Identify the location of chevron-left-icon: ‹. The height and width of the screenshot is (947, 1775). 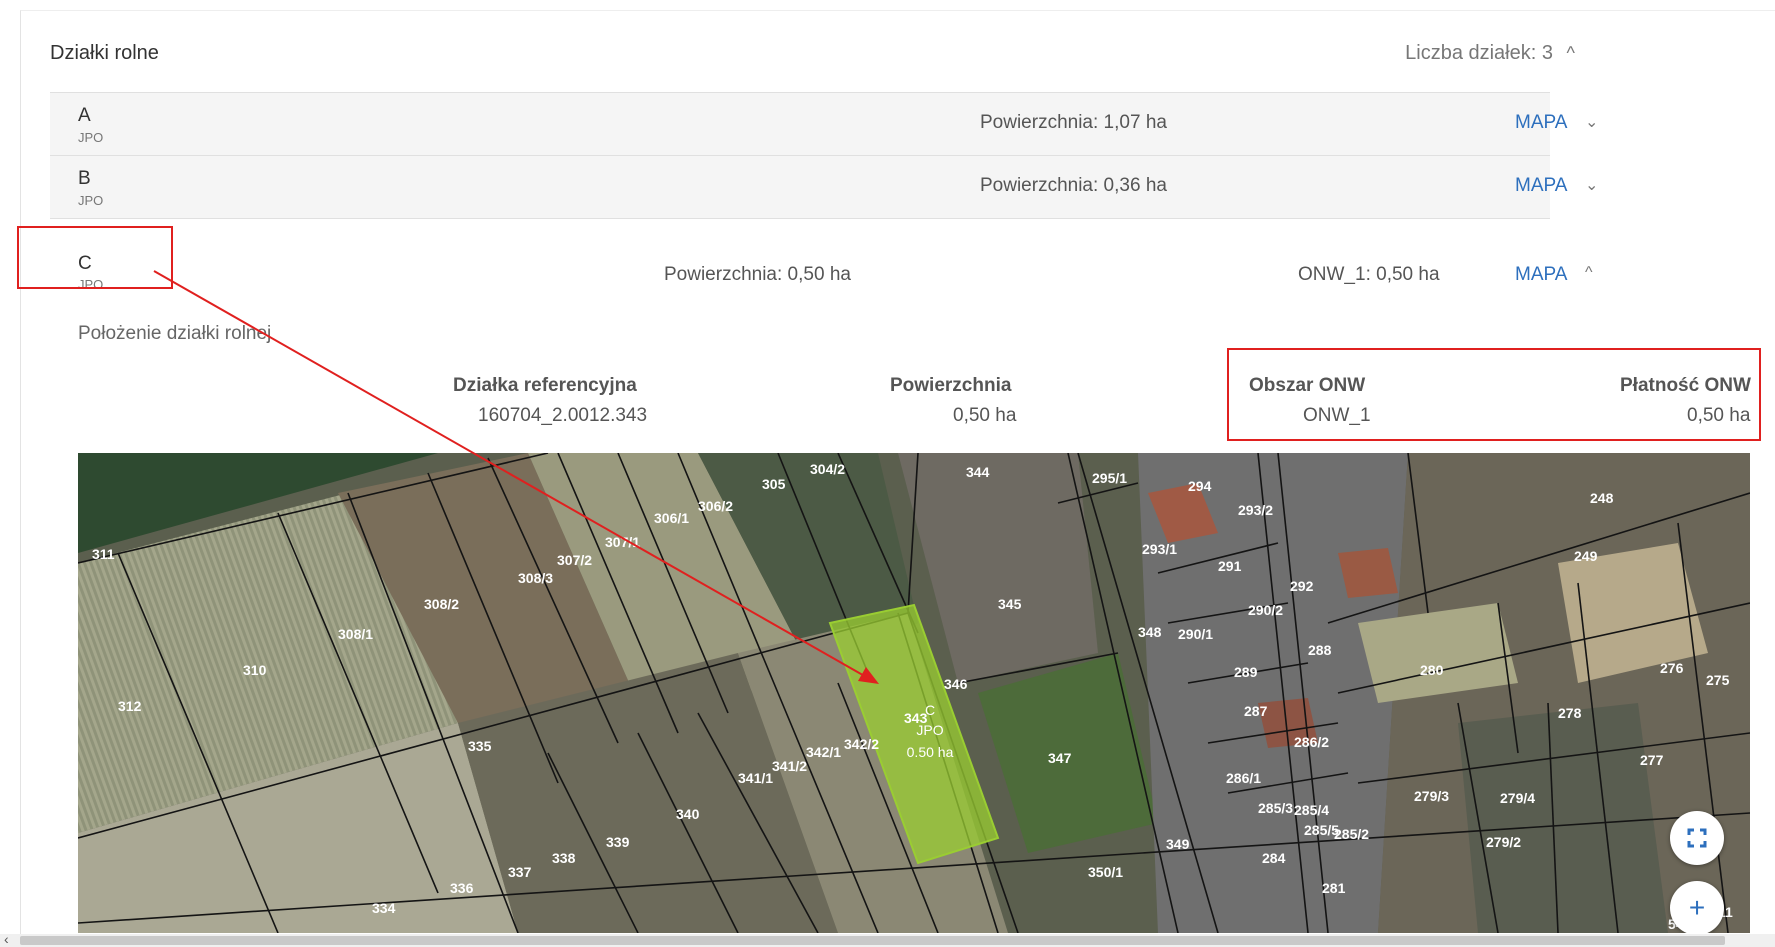
(6, 939).